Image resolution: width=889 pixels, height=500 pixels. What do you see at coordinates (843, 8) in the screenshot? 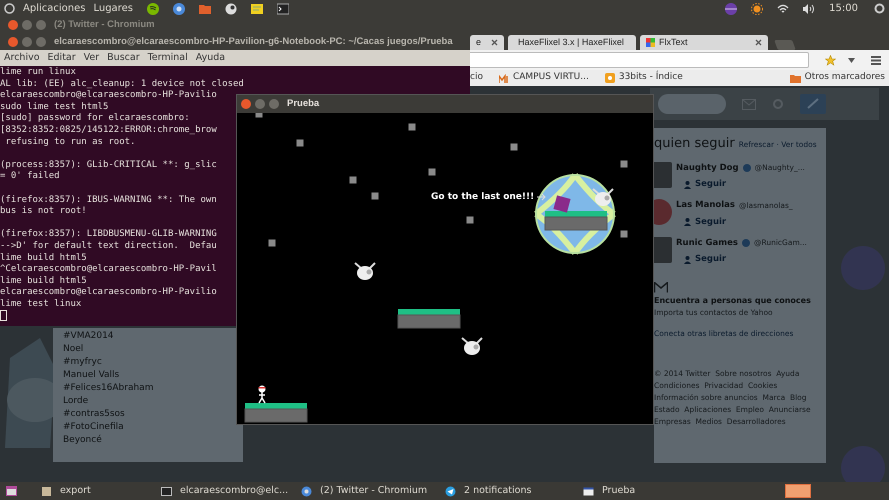
I see `clock: 15:00` at bounding box center [843, 8].